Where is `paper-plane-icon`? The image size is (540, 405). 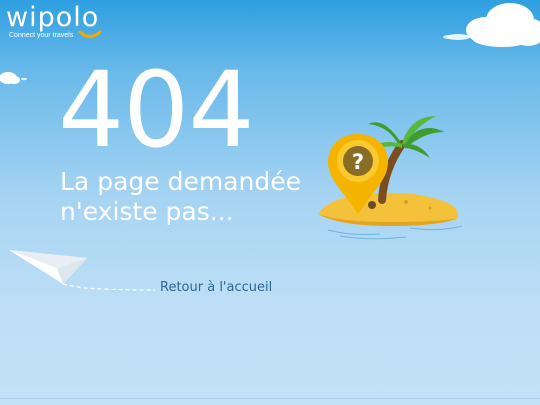
paper-plane-icon is located at coordinates (82, 270).